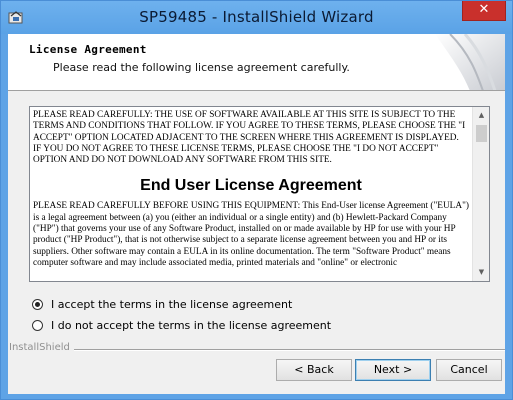 This screenshot has height=400, width=513. I want to click on title-bar: SP59485 - InstallShield Wizard ✕, so click(256, 17).